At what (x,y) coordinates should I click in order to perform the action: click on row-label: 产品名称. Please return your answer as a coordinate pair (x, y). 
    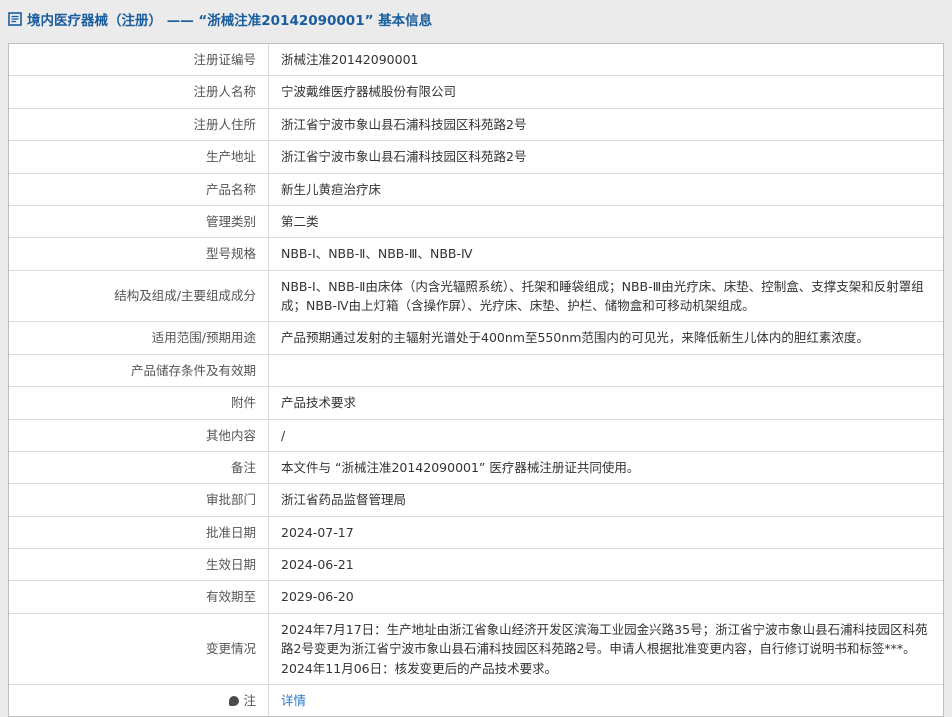
    Looking at the image, I should click on (139, 189).